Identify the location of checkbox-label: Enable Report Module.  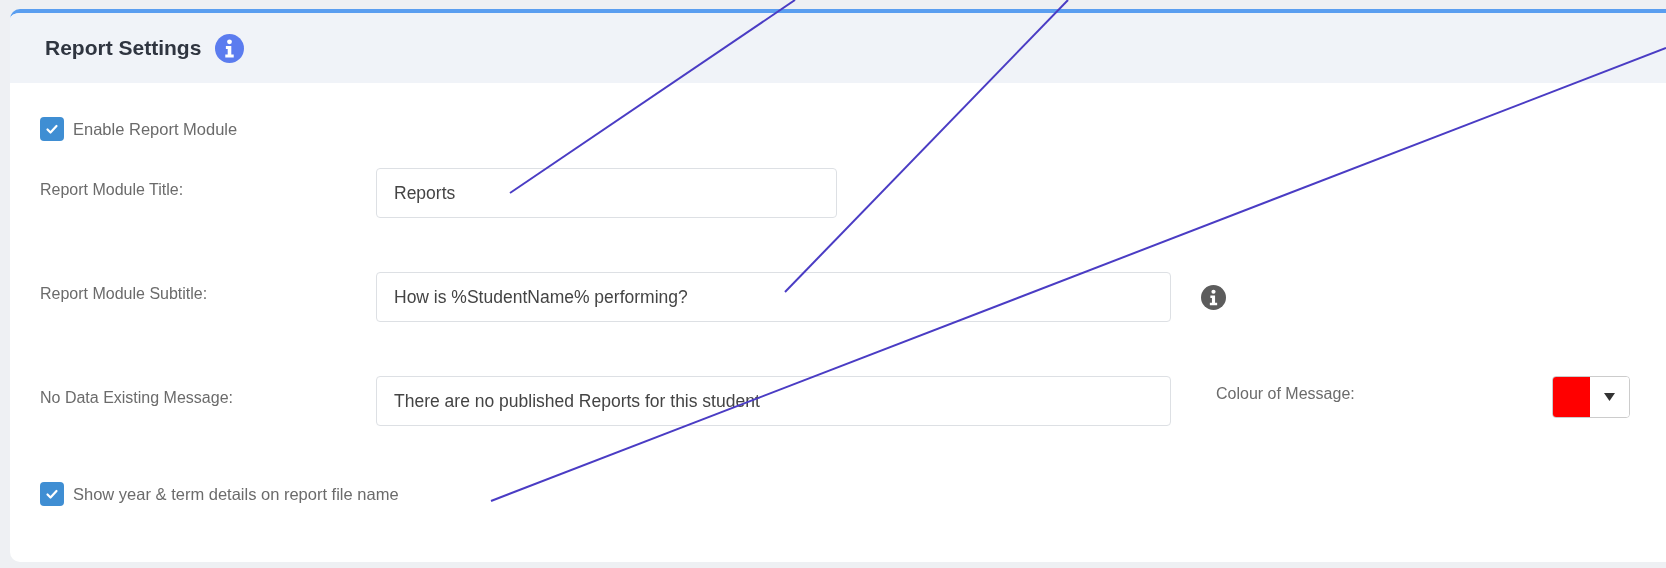
(155, 129).